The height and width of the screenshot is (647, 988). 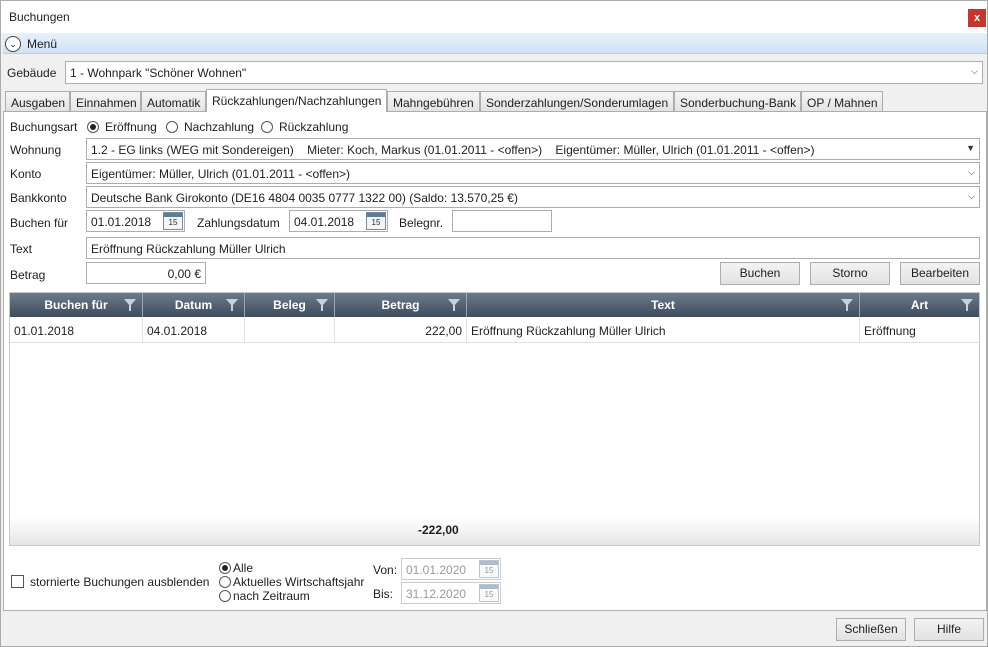 I want to click on radio-zeitraum-label: nach Zeitraum, so click(x=271, y=596).